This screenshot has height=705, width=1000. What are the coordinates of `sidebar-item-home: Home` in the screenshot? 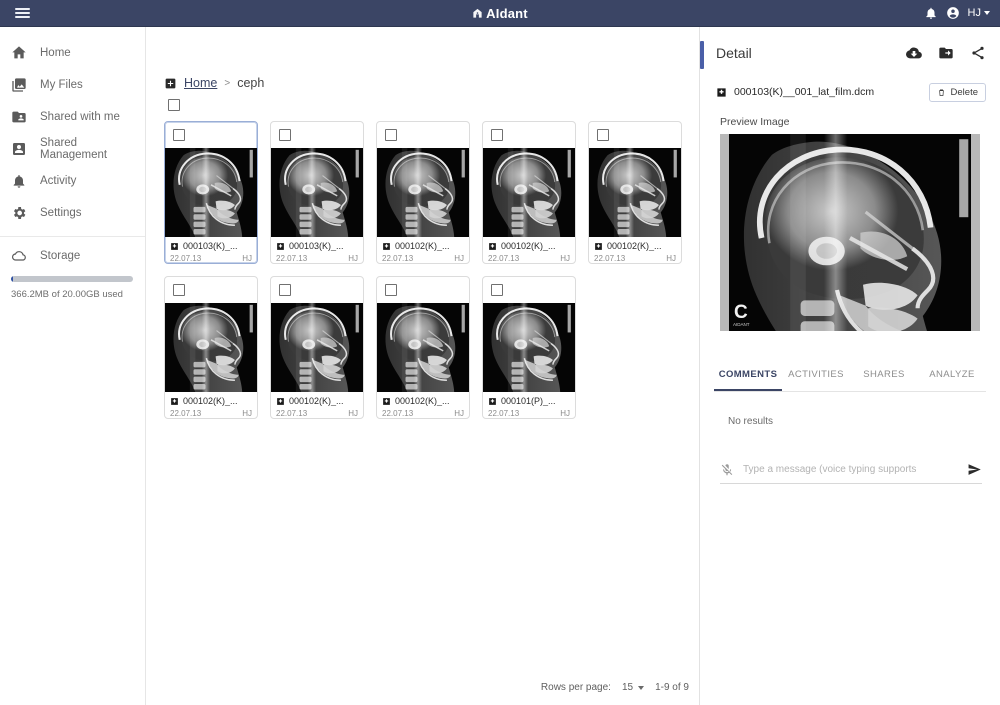 It's located at (72, 53).